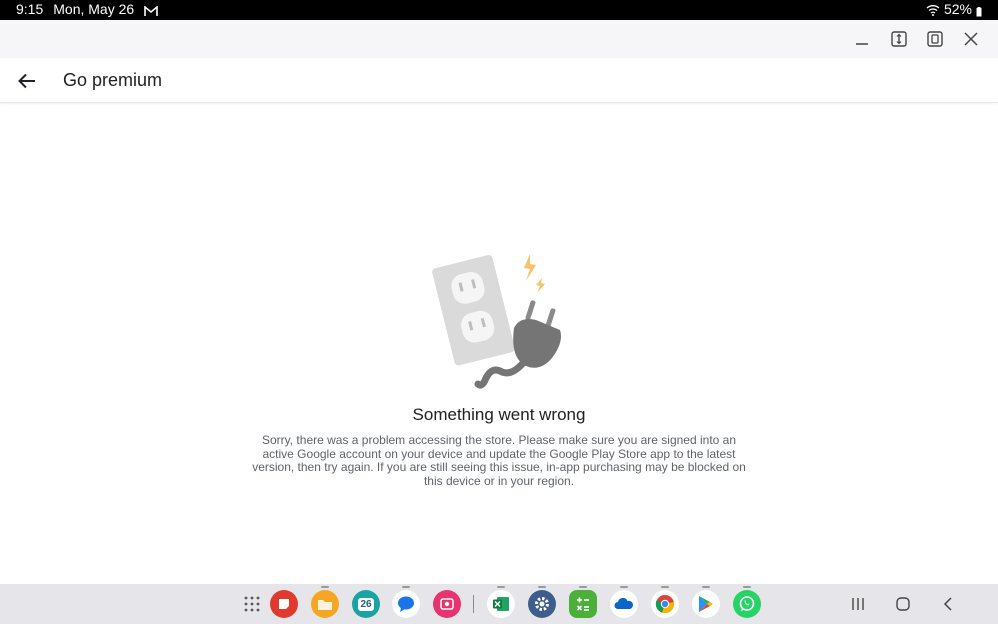  What do you see at coordinates (93, 9) in the screenshot?
I see `status-date: Mon, May 26` at bounding box center [93, 9].